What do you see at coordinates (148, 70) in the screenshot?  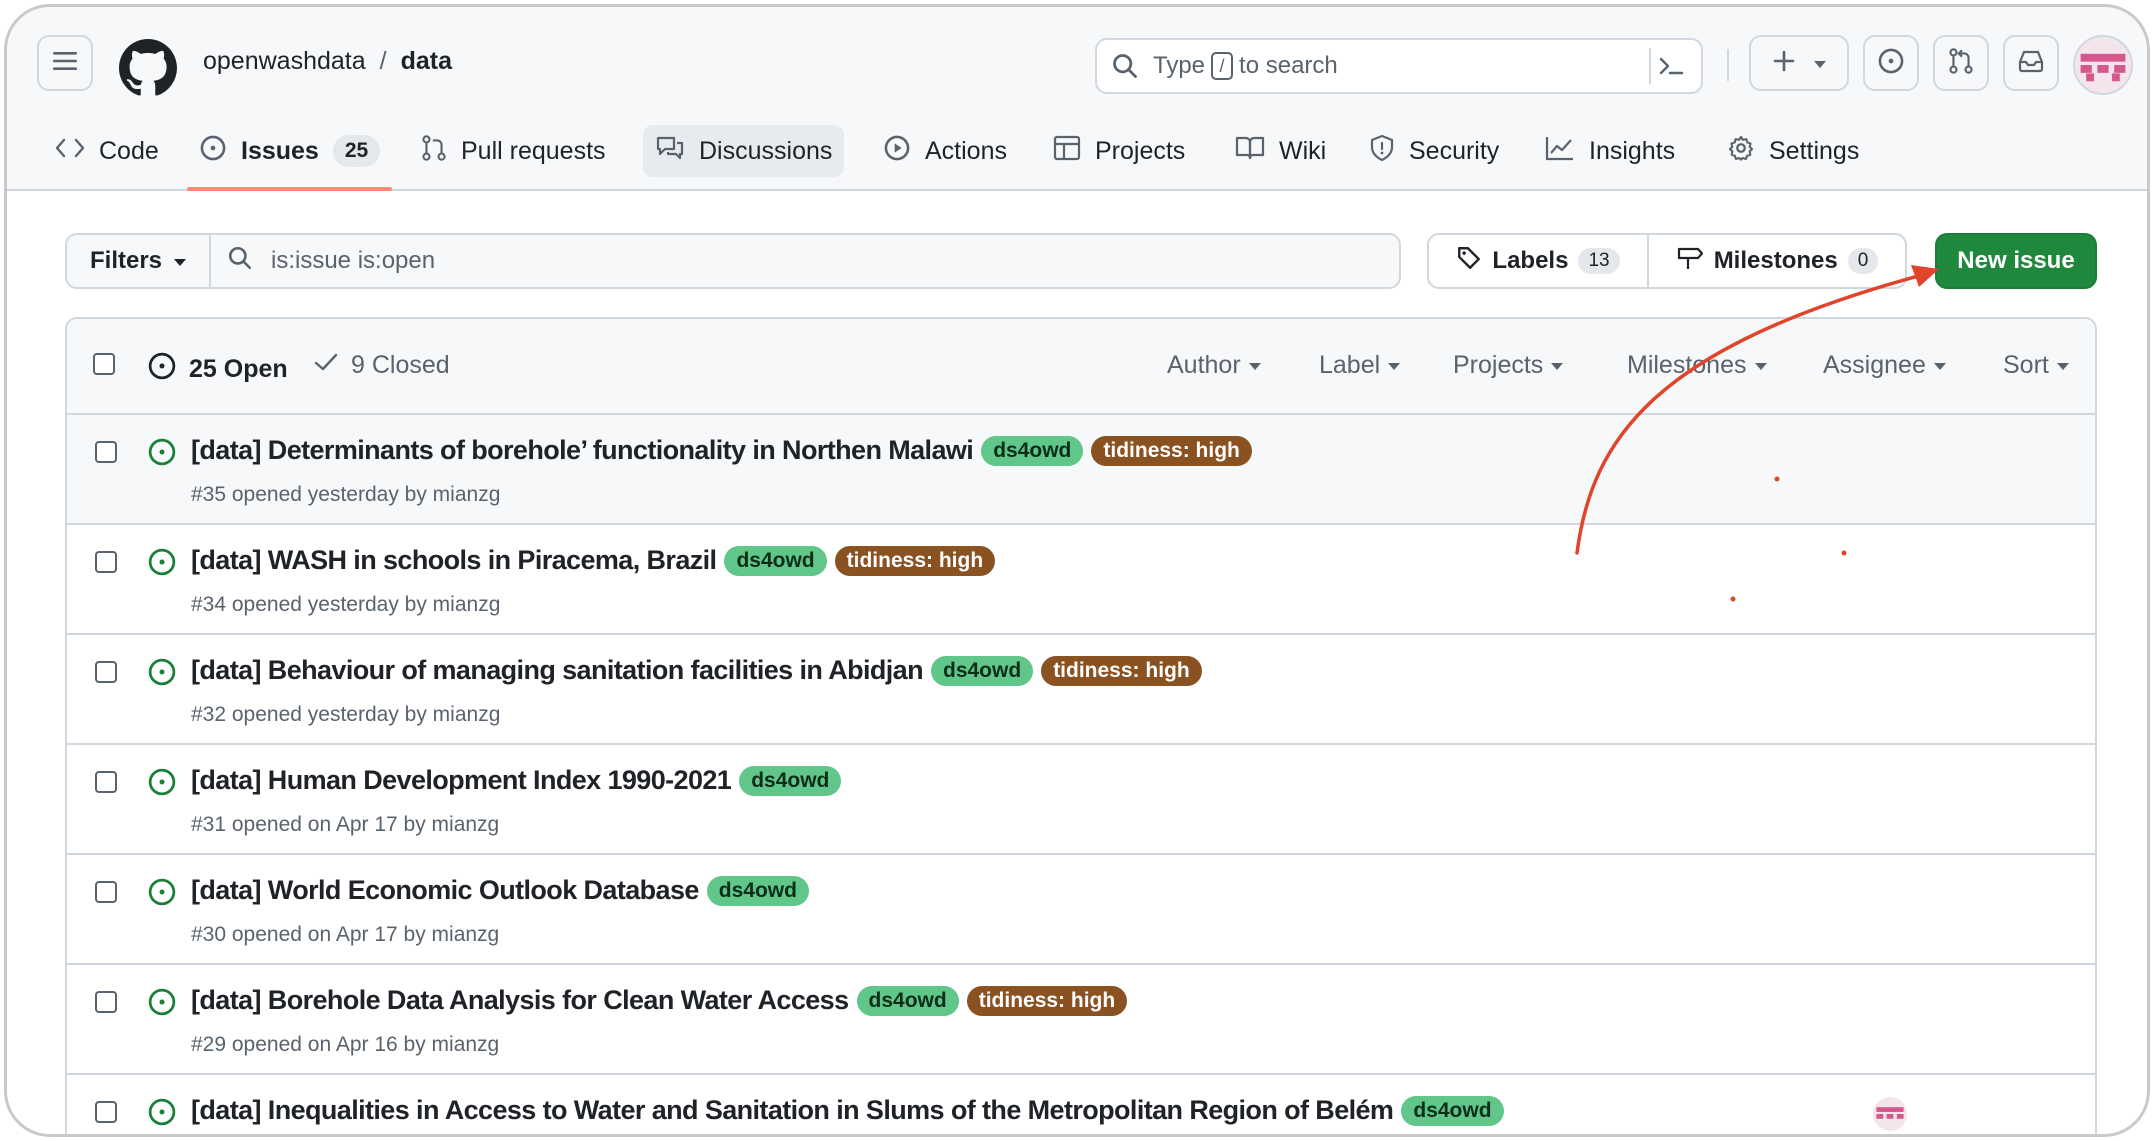 I see `github-logo-icon` at bounding box center [148, 70].